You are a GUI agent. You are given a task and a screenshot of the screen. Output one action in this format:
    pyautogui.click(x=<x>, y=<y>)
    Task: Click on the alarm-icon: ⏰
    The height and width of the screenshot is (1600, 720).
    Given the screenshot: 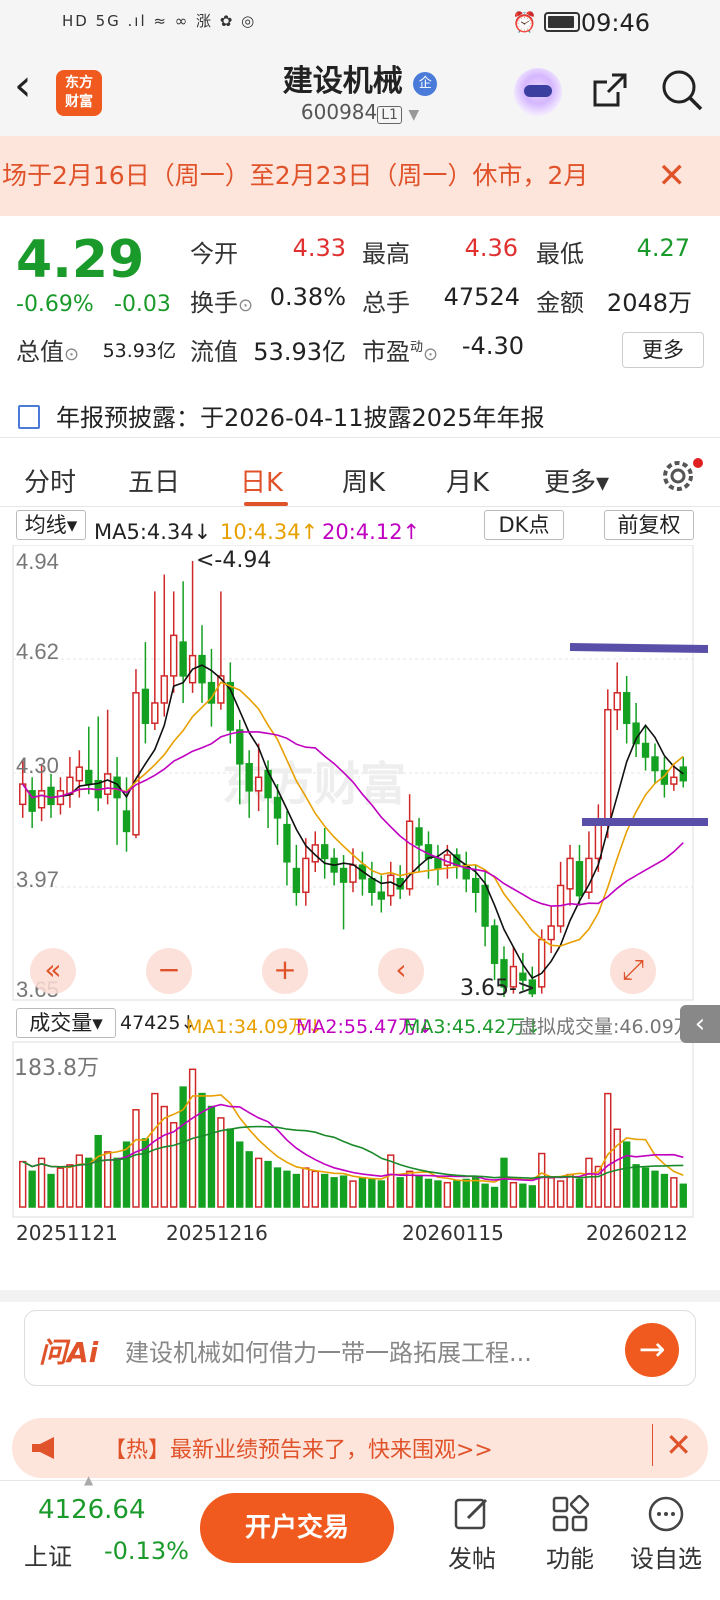 What is the action you would take?
    pyautogui.click(x=524, y=22)
    